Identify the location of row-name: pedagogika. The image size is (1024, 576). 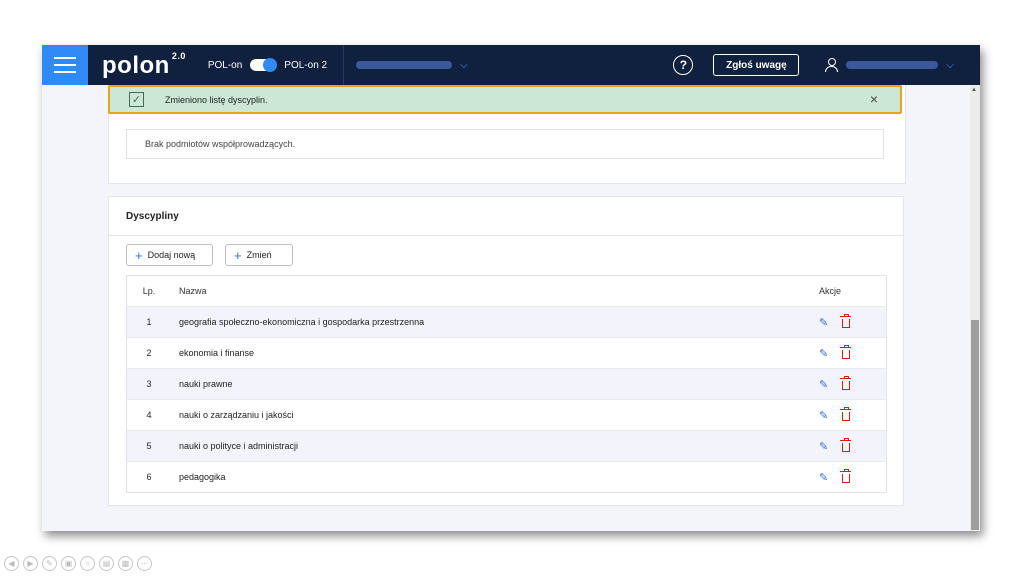
(202, 477).